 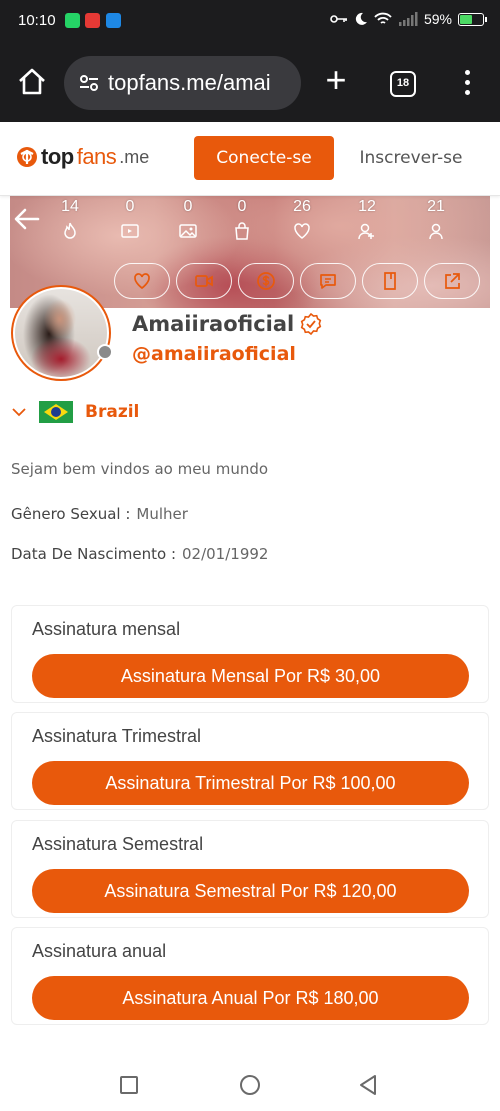 I want to click on key-icon, so click(x=338, y=19).